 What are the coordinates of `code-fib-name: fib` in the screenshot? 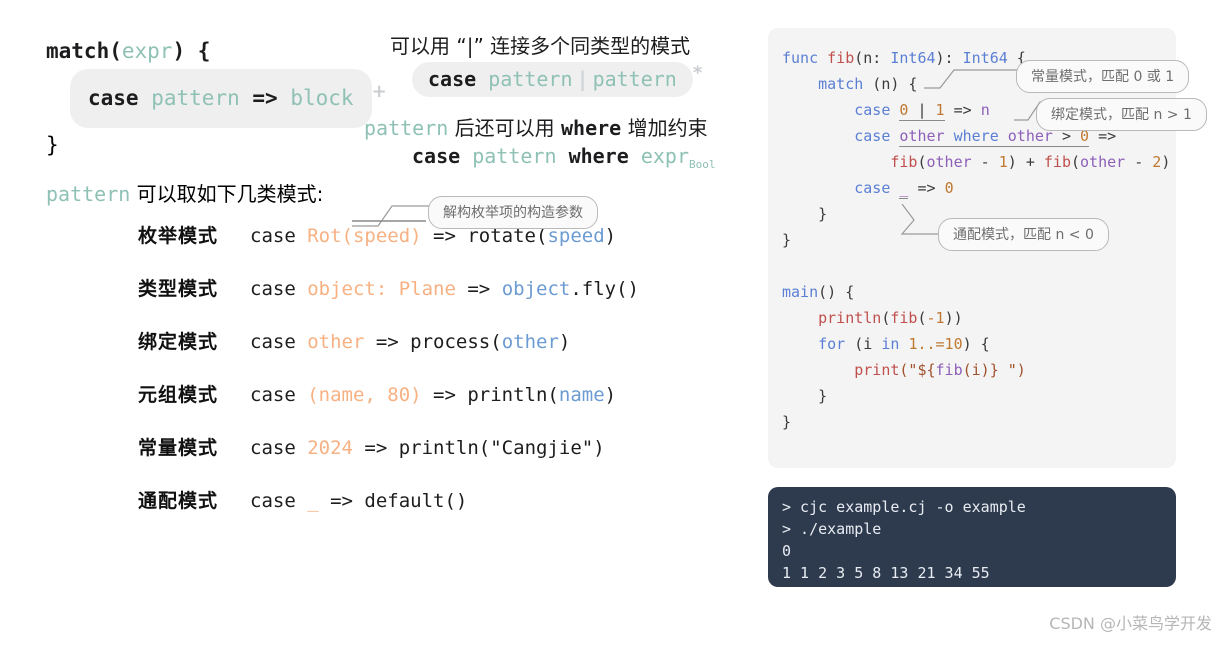 It's located at (841, 58).